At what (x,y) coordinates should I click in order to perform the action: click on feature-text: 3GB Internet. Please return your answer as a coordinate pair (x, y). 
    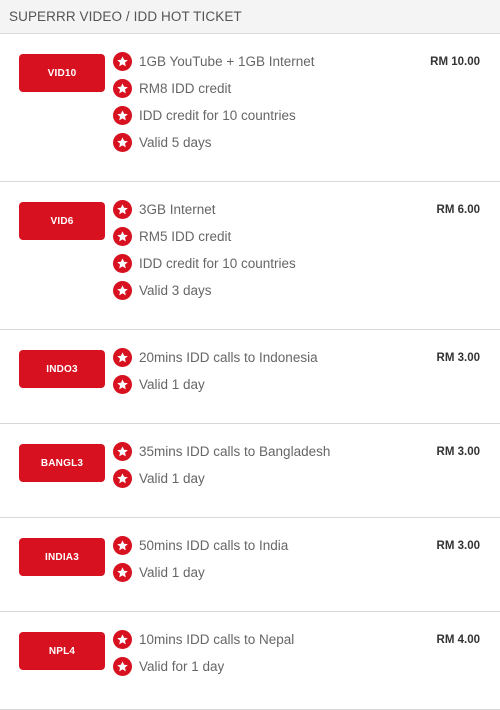
    Looking at the image, I should click on (177, 209).